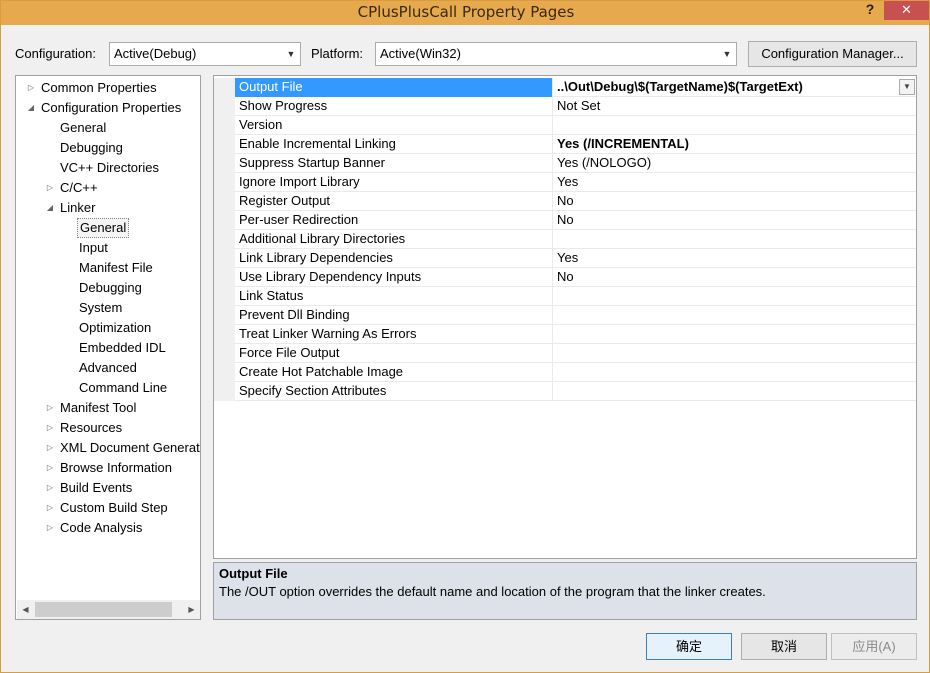 The image size is (930, 673). Describe the element at coordinates (394, 201) in the screenshot. I see `property-name: Register Output` at that location.